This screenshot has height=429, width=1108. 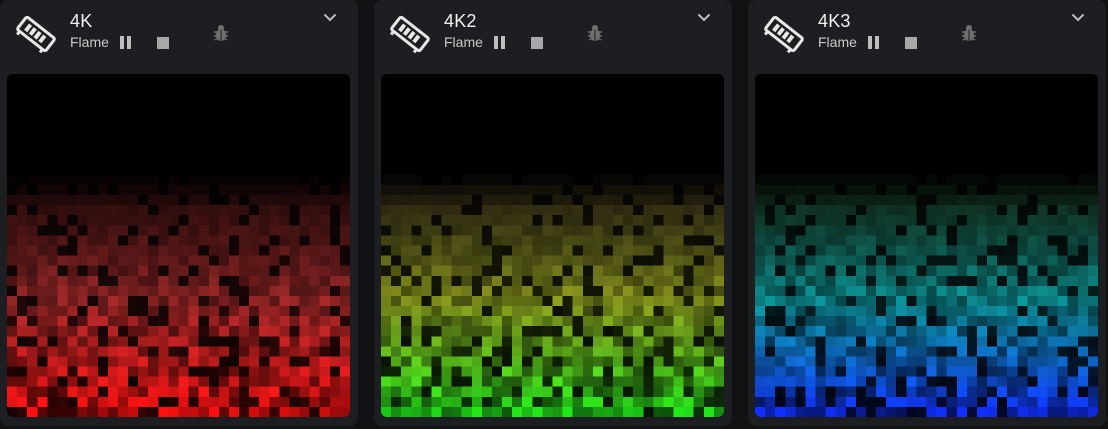 I want to click on device-name: 4K3, so click(x=834, y=21).